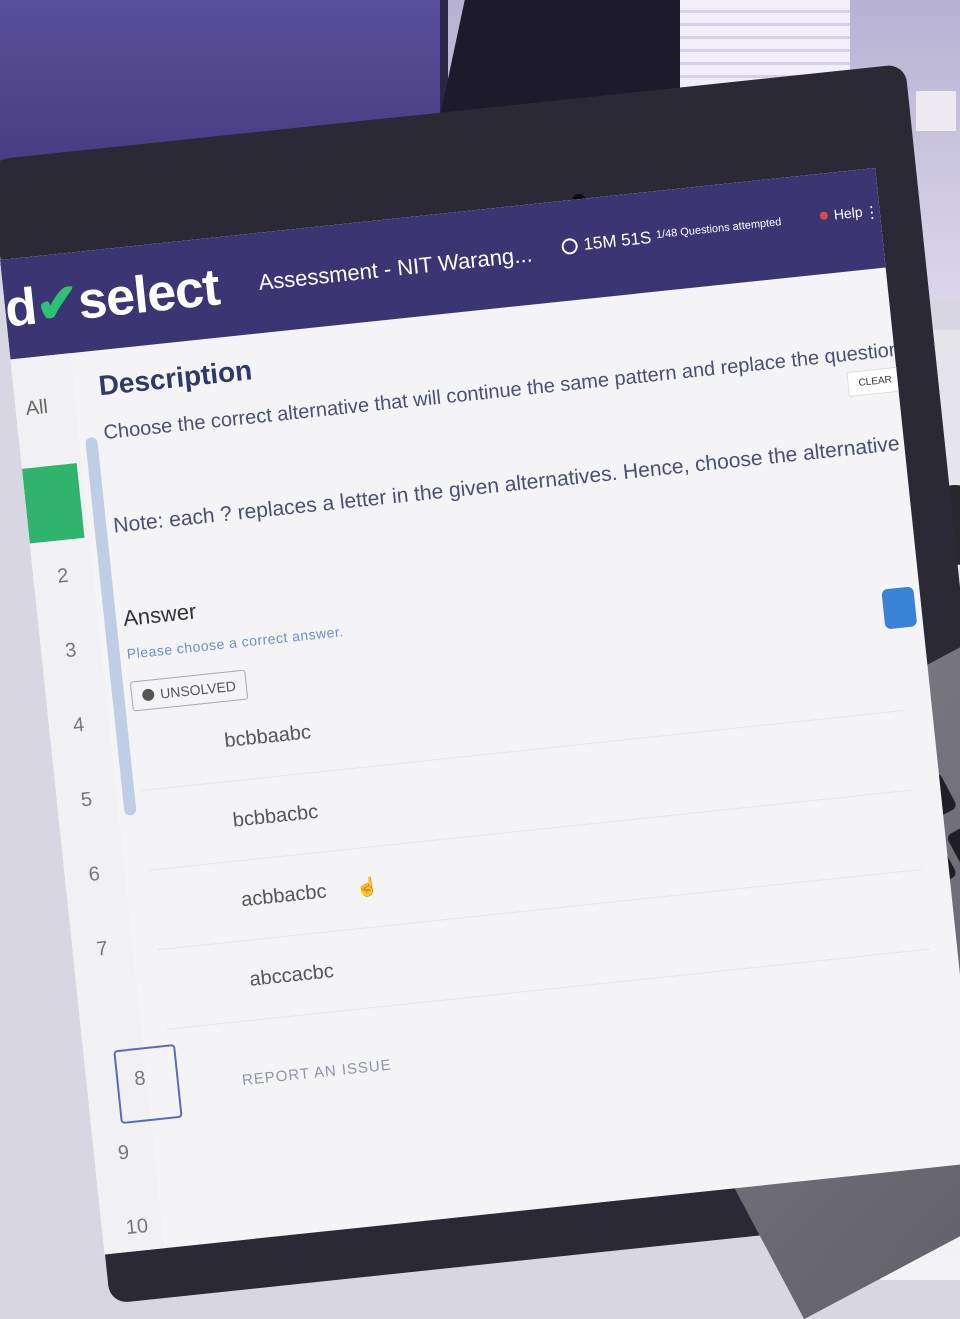 Image resolution: width=960 pixels, height=1319 pixels. What do you see at coordinates (139, 1079) in the screenshot?
I see `question-nav-item: 8` at bounding box center [139, 1079].